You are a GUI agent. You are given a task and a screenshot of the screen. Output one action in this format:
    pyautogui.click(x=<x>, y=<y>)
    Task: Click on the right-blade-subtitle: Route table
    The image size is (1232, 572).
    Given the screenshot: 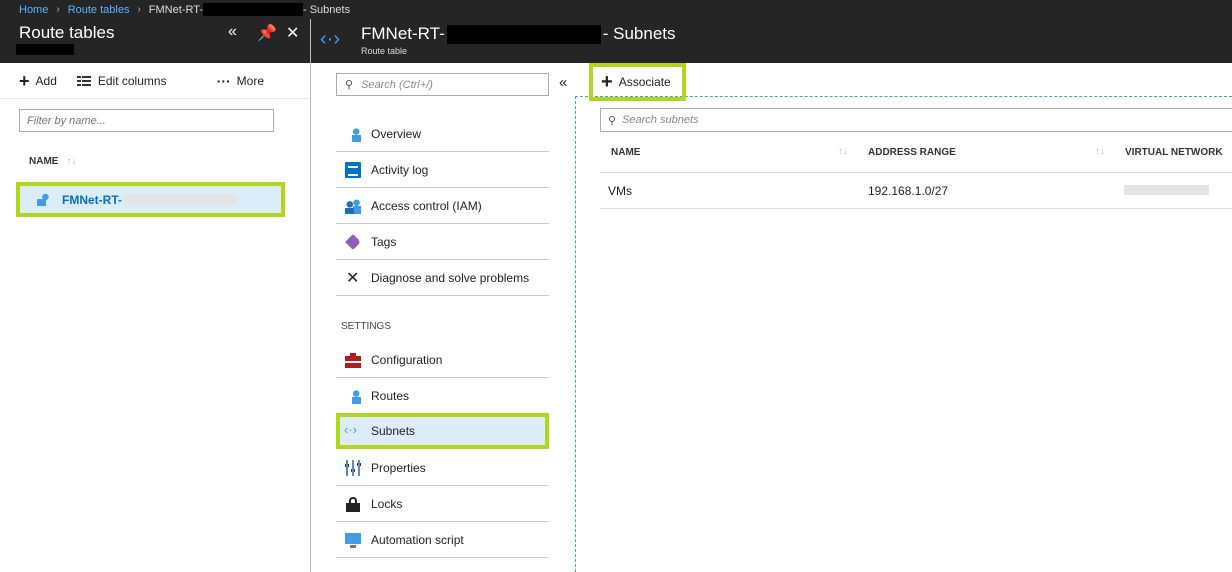 What is the action you would take?
    pyautogui.click(x=384, y=51)
    